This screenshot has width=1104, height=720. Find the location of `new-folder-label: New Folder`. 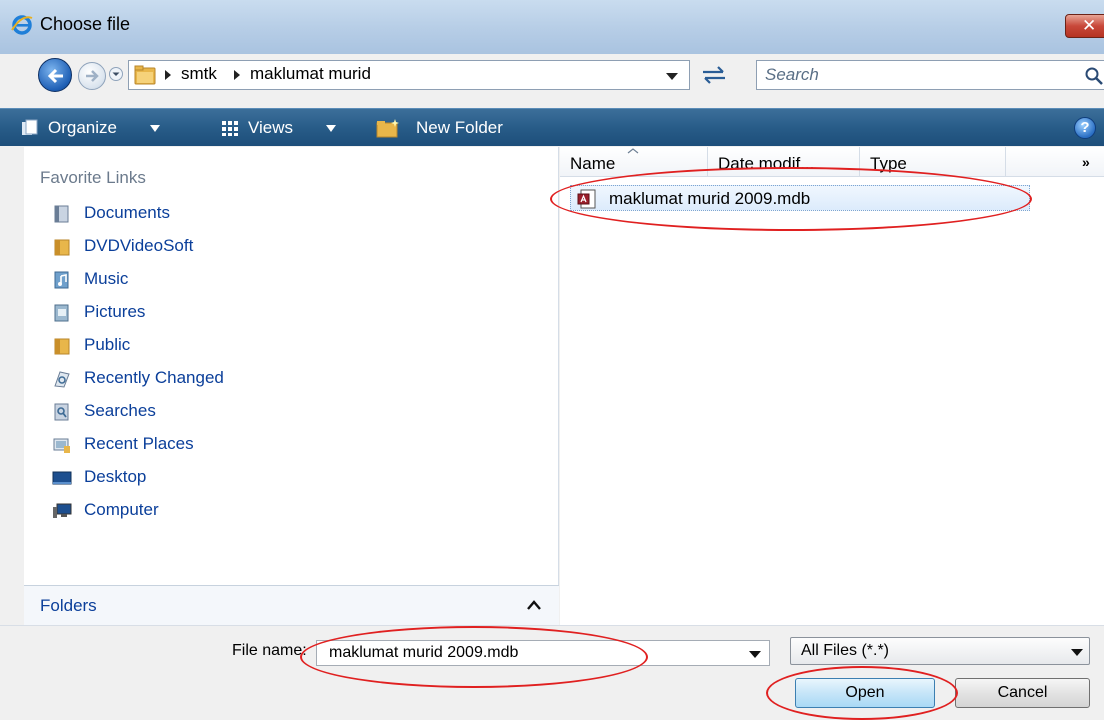

new-folder-label: New Folder is located at coordinates (459, 127).